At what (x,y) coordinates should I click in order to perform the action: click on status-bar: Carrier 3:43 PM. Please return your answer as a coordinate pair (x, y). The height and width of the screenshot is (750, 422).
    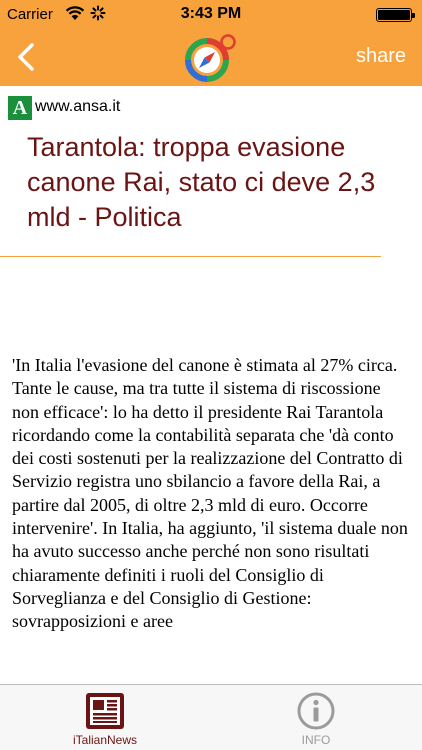
    Looking at the image, I should click on (211, 14).